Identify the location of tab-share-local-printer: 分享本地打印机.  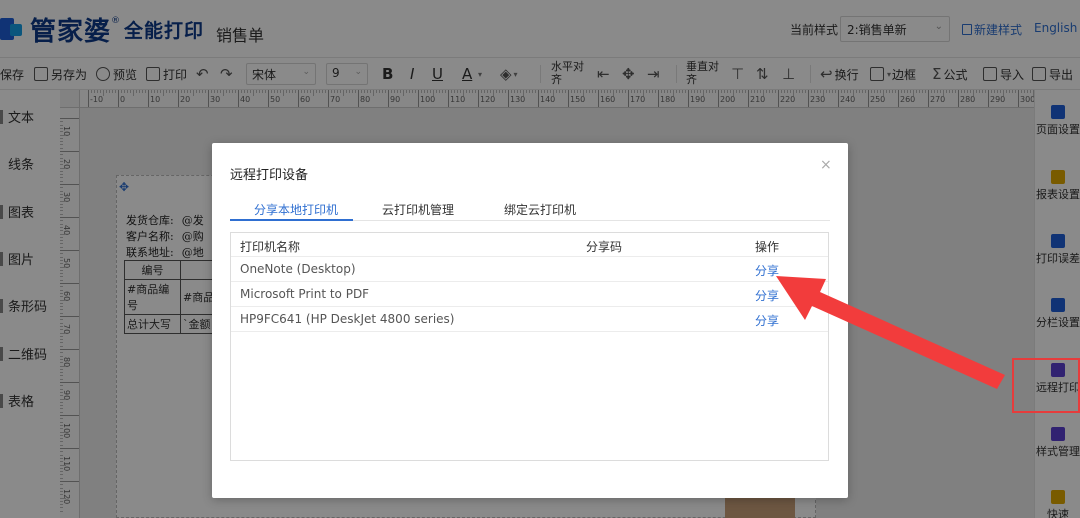
(296, 209).